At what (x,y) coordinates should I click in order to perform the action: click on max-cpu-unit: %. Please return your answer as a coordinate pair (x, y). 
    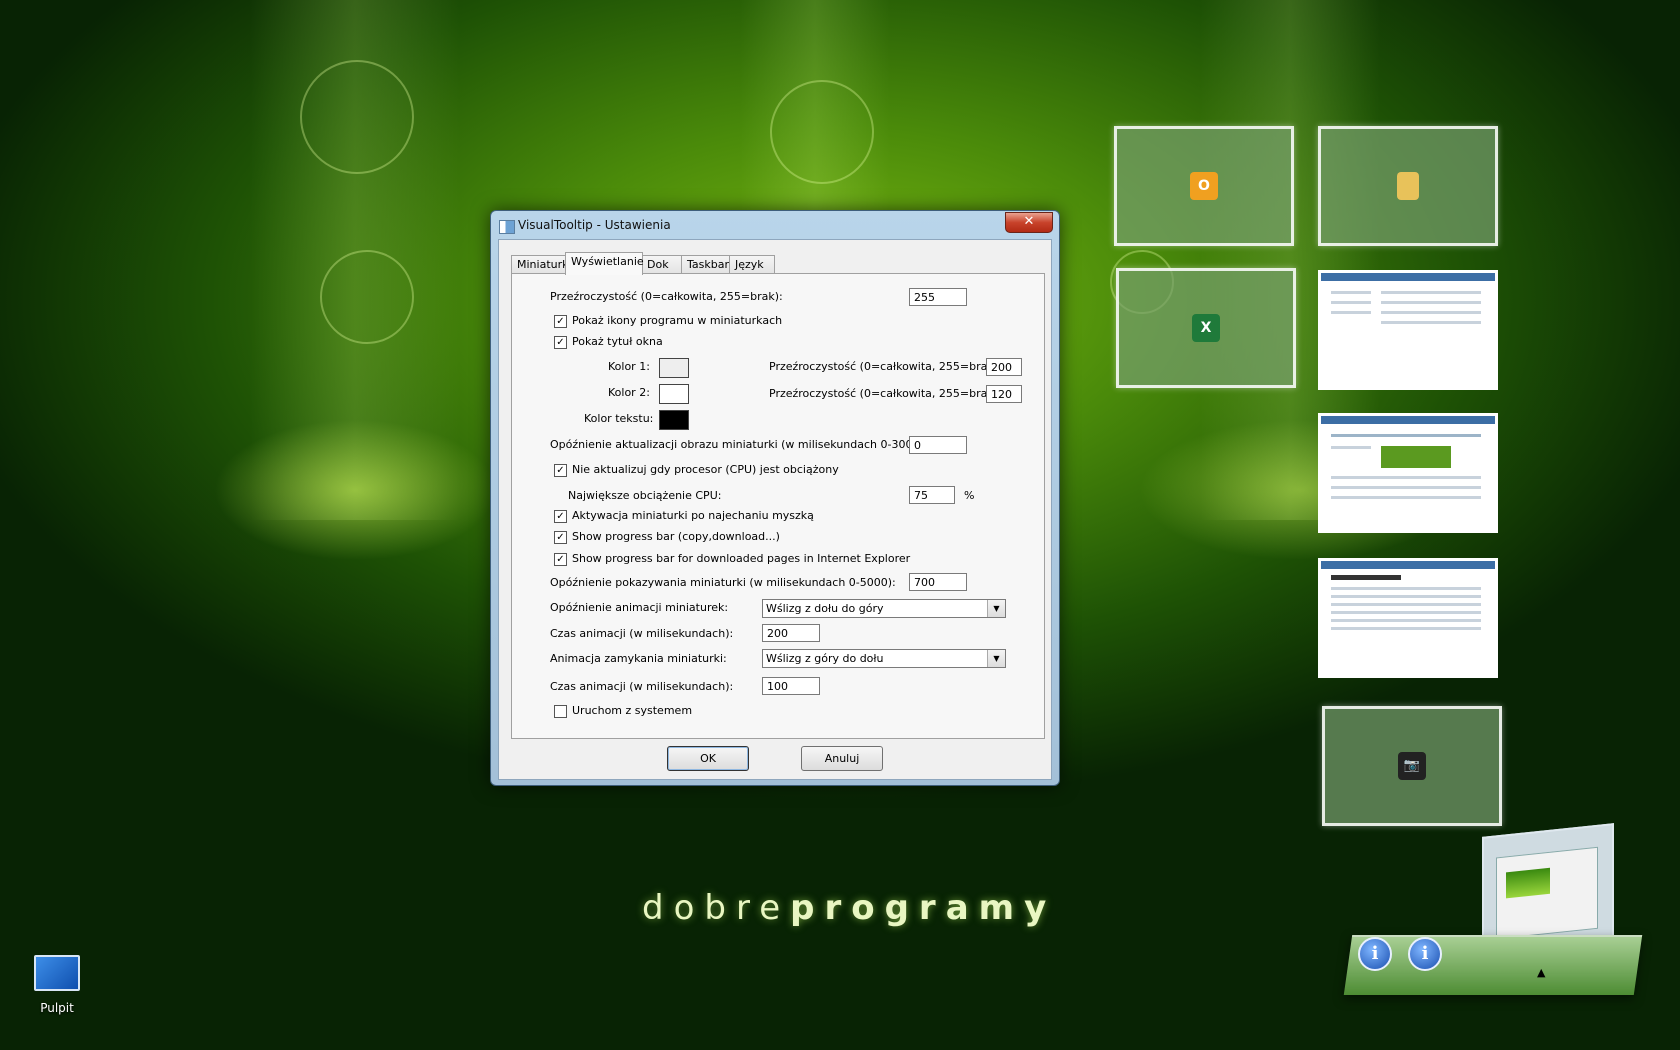
    Looking at the image, I should click on (969, 495).